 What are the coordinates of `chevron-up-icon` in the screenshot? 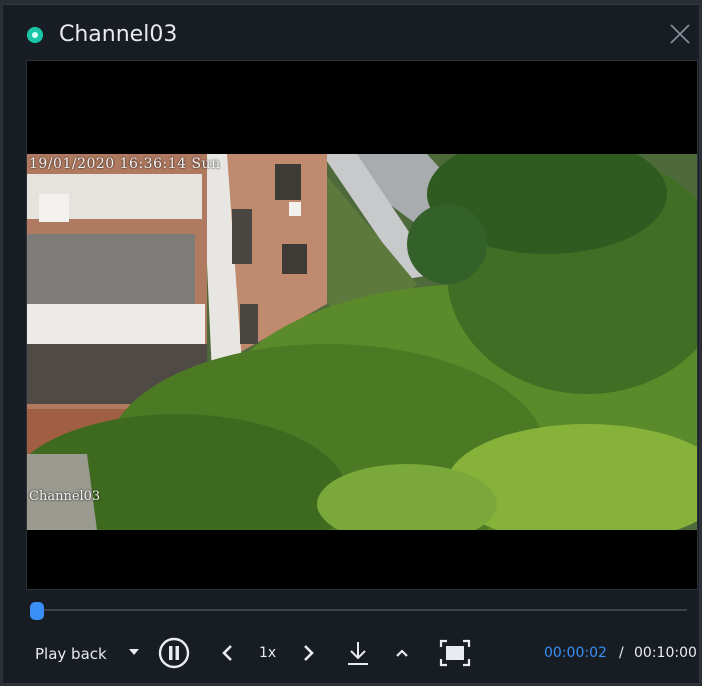 It's located at (402, 653).